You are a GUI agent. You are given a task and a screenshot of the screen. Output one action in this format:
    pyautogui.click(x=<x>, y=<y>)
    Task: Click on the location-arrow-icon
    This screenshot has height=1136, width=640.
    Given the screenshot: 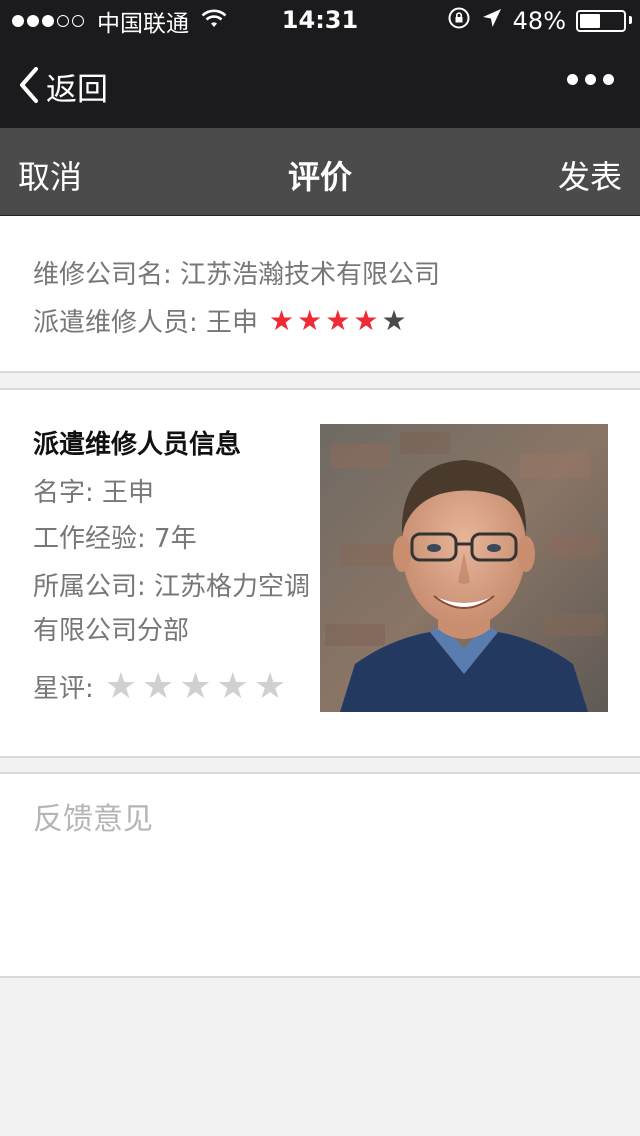 What is the action you would take?
    pyautogui.click(x=492, y=21)
    